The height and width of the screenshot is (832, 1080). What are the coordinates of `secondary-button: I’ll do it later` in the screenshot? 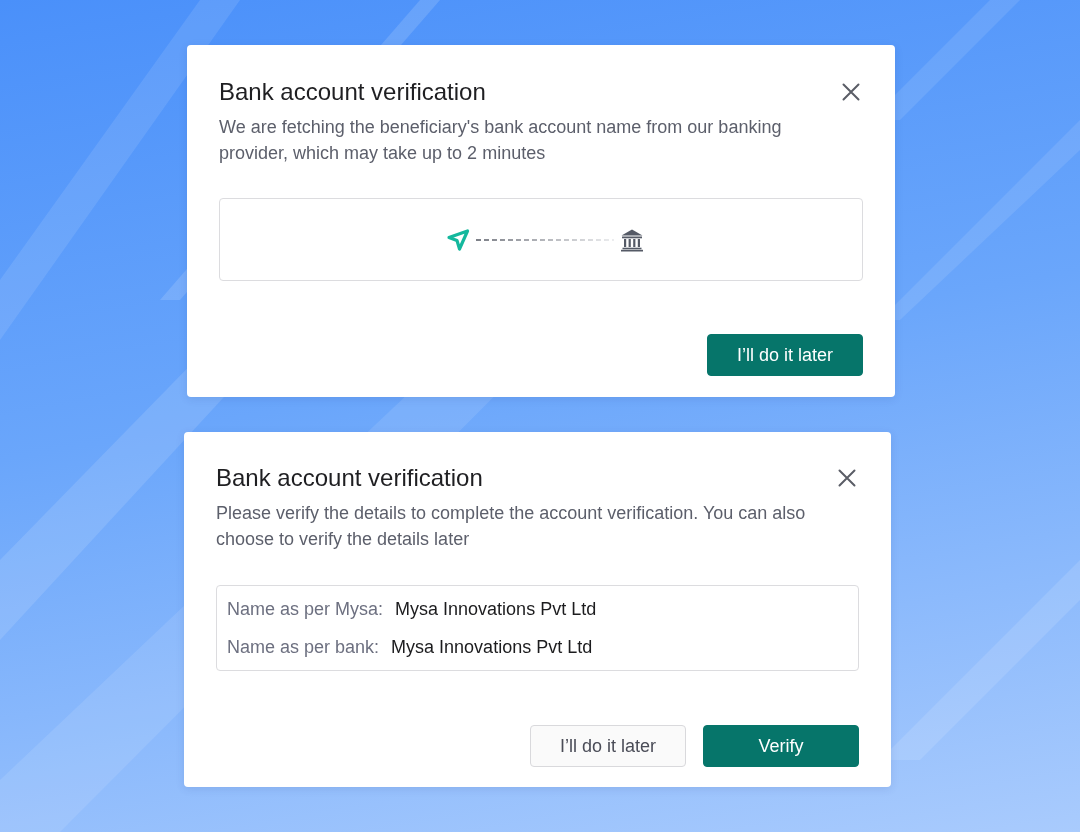 It's located at (608, 746).